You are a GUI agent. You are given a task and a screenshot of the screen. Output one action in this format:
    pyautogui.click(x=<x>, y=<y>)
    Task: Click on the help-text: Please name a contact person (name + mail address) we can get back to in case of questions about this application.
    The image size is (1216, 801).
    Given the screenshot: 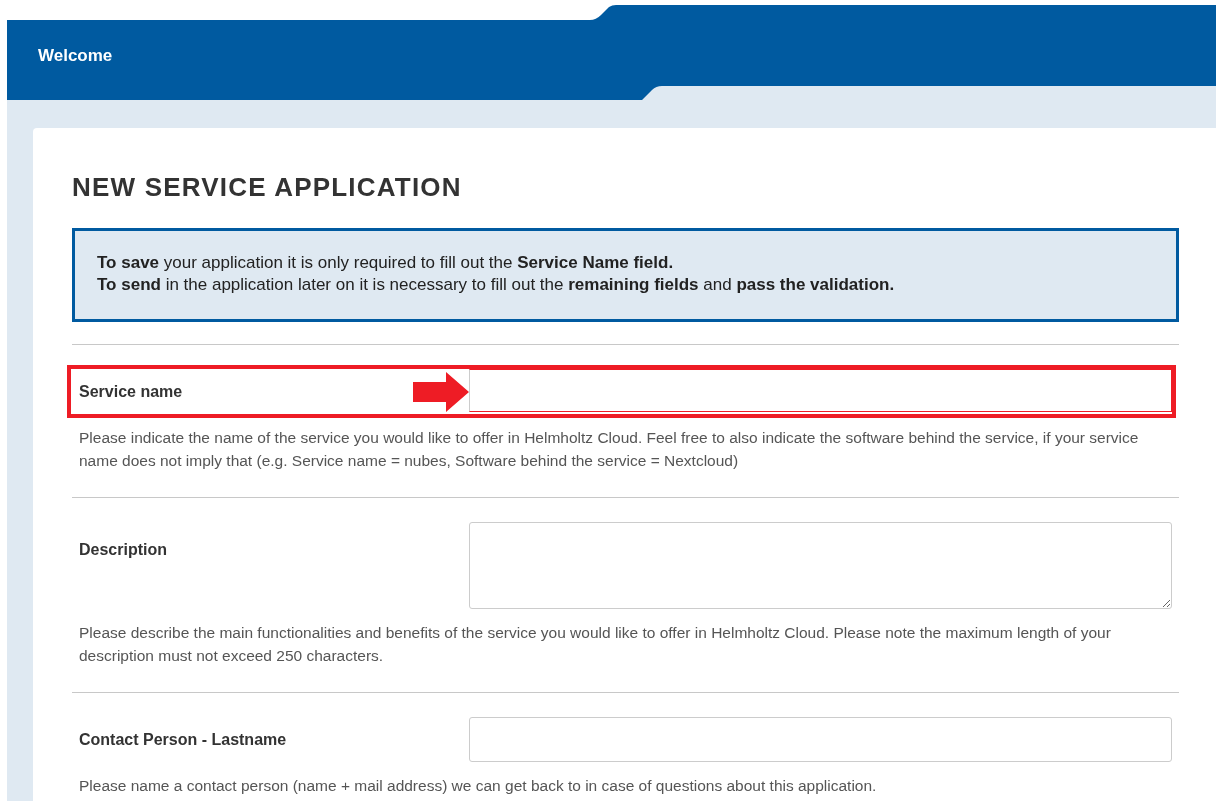 What is the action you would take?
    pyautogui.click(x=478, y=786)
    